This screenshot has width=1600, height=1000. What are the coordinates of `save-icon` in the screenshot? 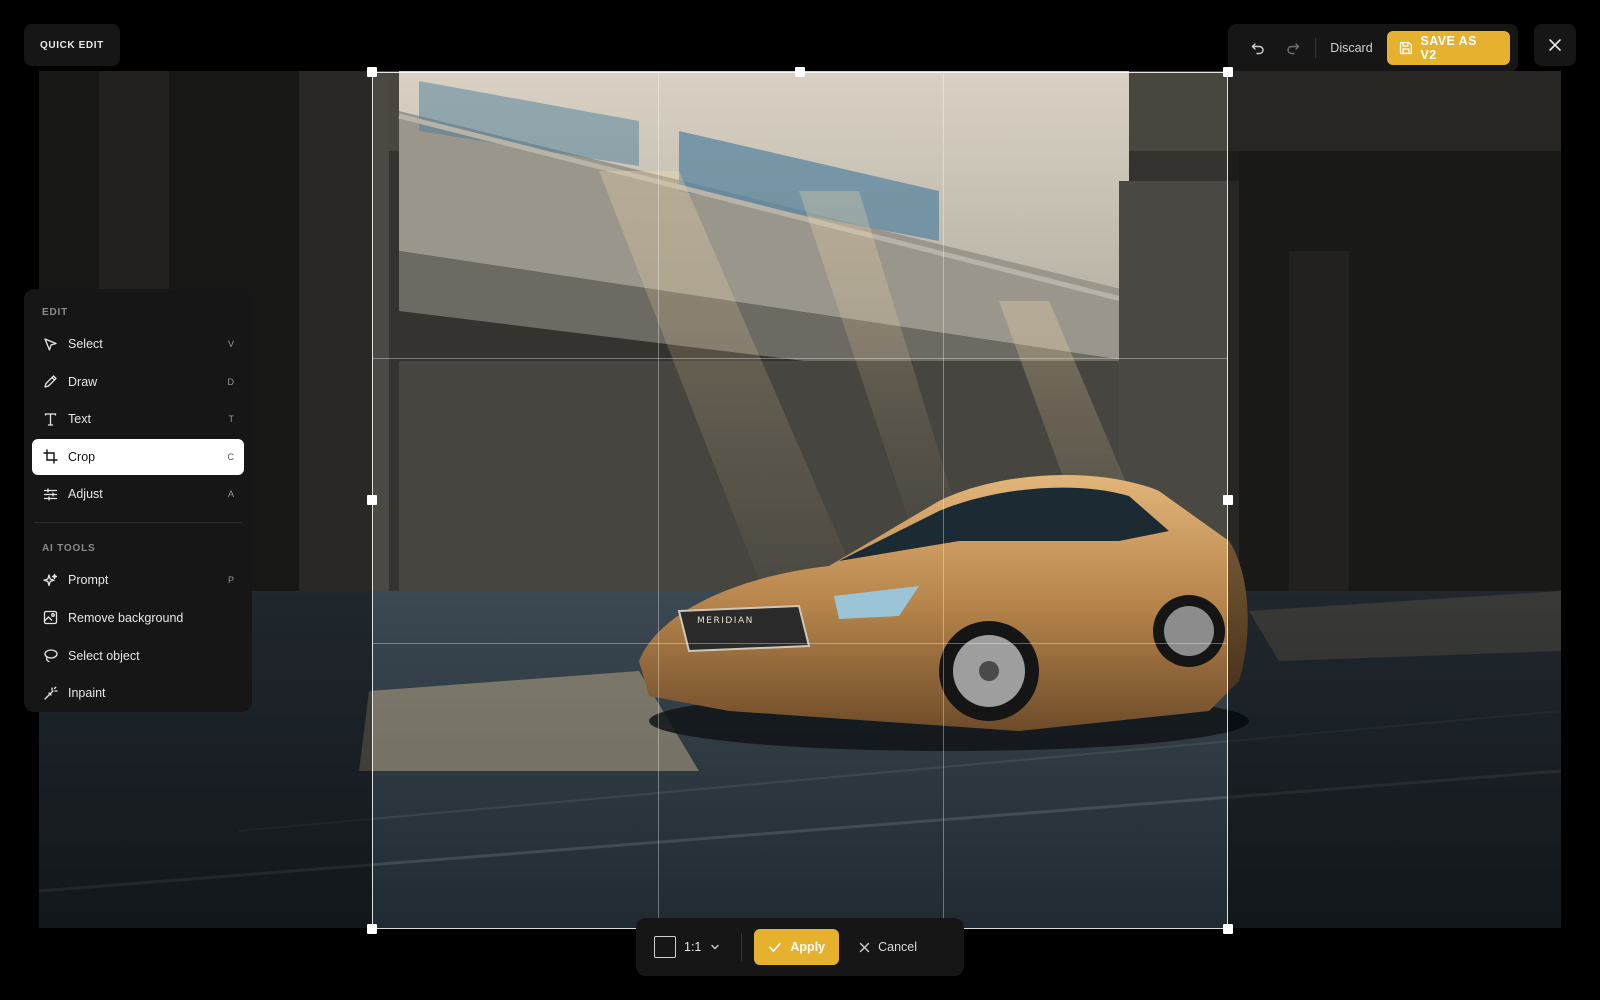 It's located at (1405, 48).